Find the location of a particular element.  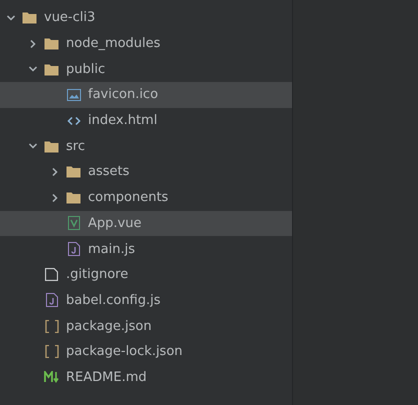

file-icon is located at coordinates (51, 275).